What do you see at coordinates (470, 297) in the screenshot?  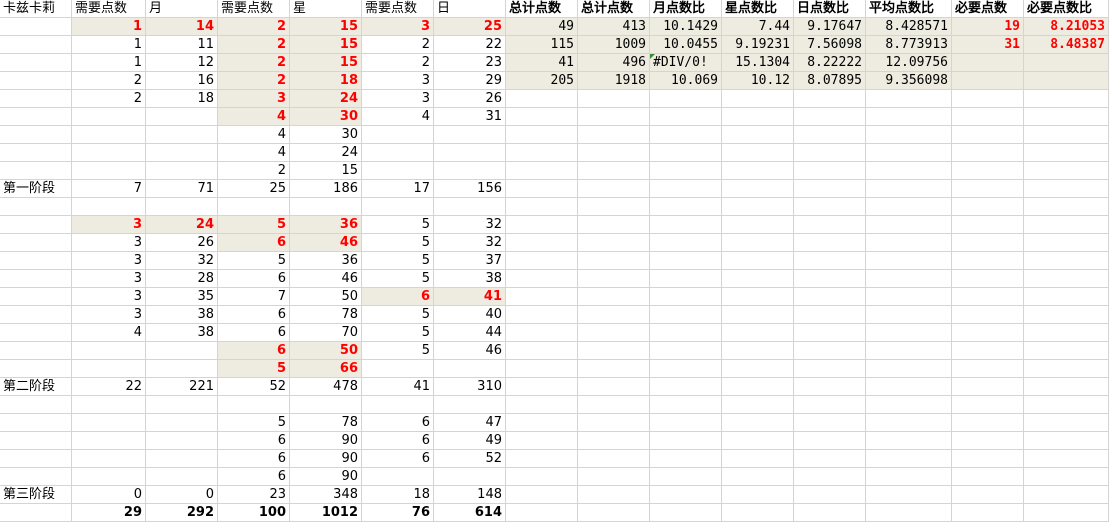 I see `data-cell: 41` at bounding box center [470, 297].